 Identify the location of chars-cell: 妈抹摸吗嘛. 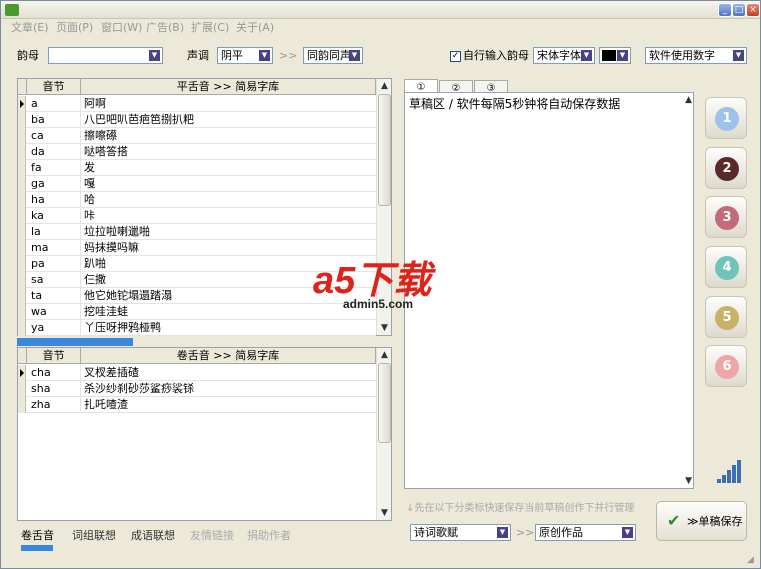
(229, 248).